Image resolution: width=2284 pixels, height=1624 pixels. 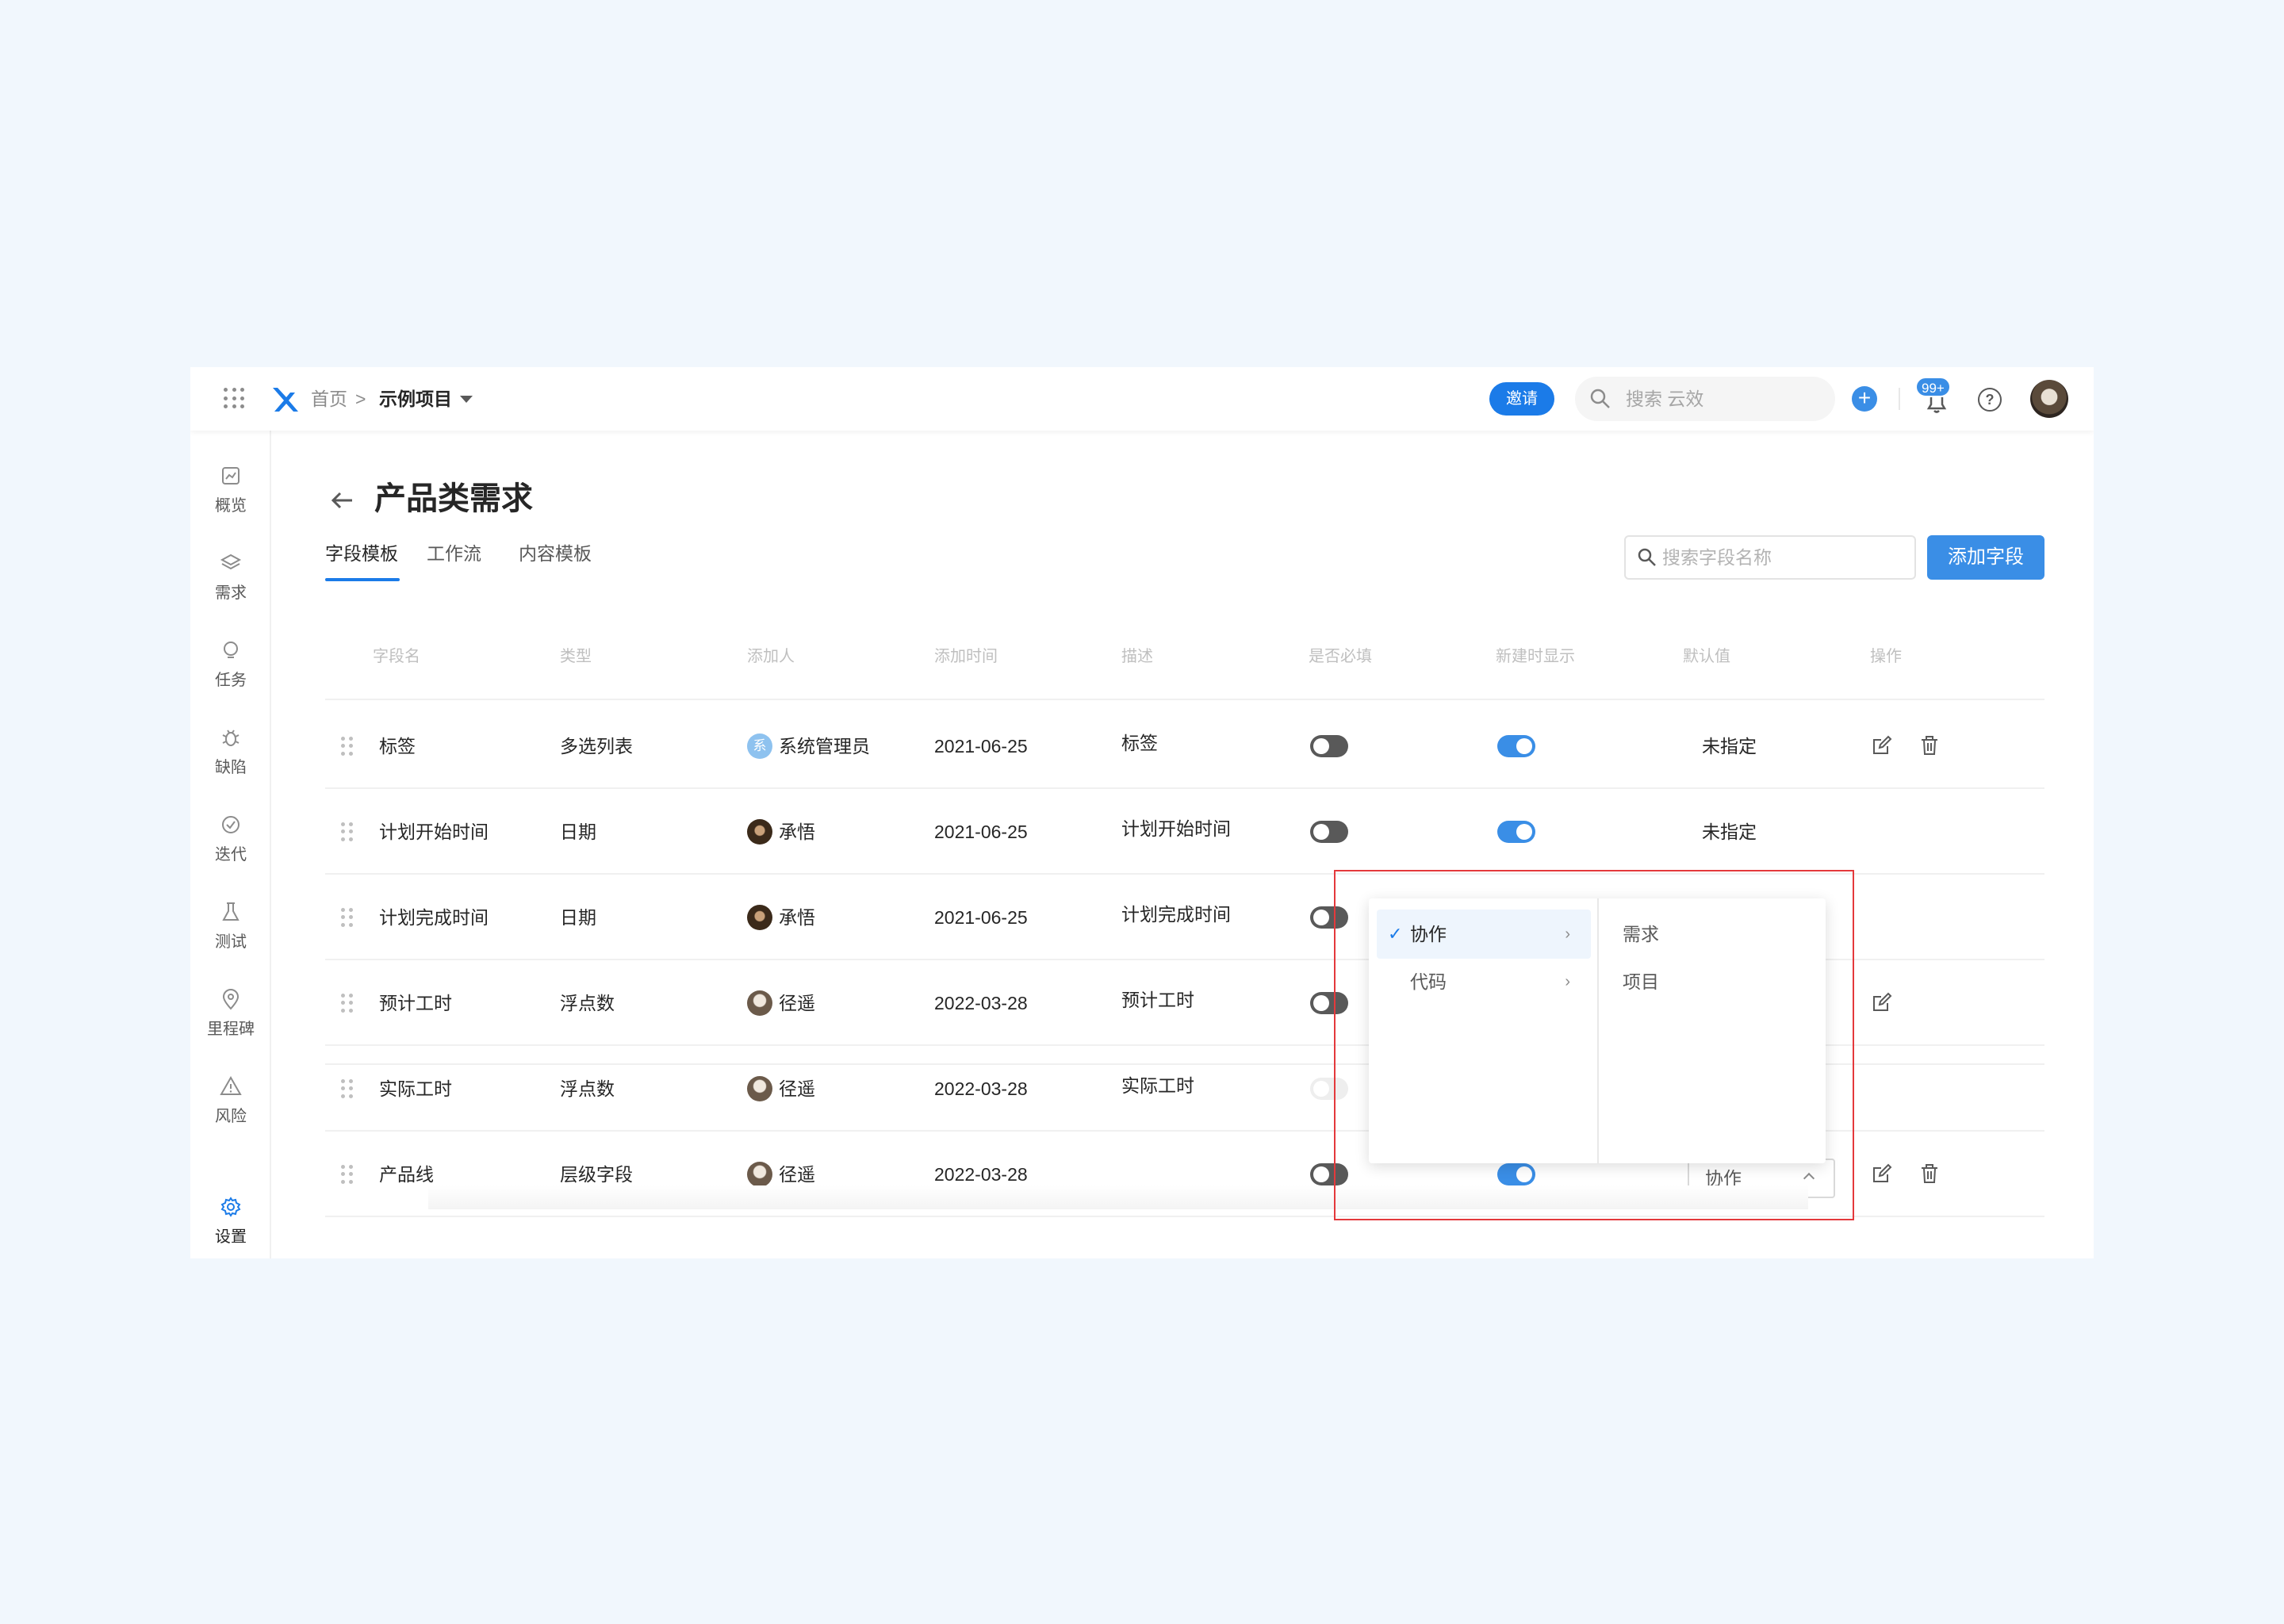 What do you see at coordinates (434, 918) in the screenshot?
I see `cell-field-name: 计划完成时间` at bounding box center [434, 918].